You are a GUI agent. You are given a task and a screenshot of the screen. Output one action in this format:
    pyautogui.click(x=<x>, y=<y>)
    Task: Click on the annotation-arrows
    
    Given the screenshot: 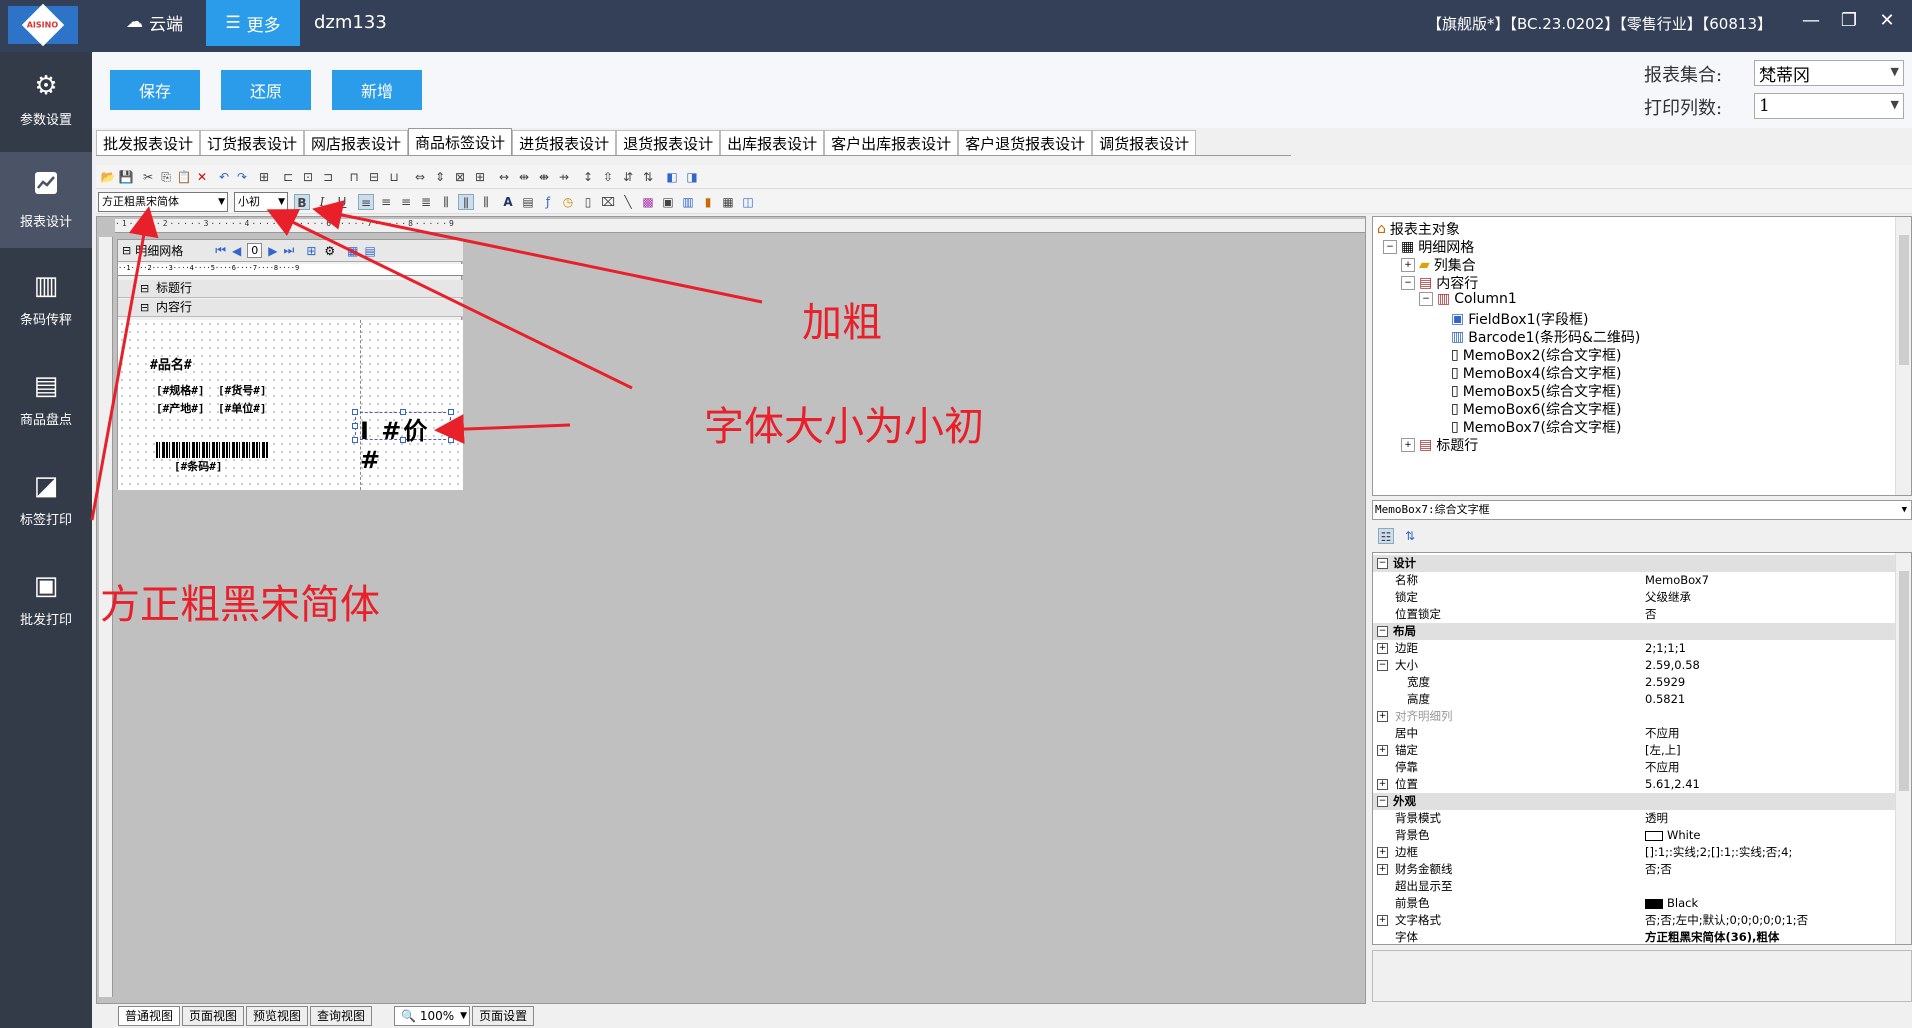 What is the action you would take?
    pyautogui.click(x=426, y=360)
    